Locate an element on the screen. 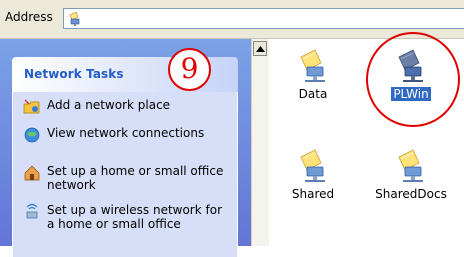  add-network-place-icon is located at coordinates (32, 107).